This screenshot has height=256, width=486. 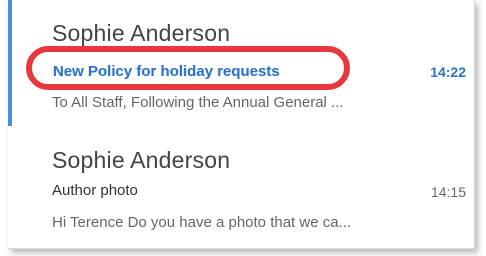 What do you see at coordinates (448, 72) in the screenshot?
I see `mail-time: 14:22` at bounding box center [448, 72].